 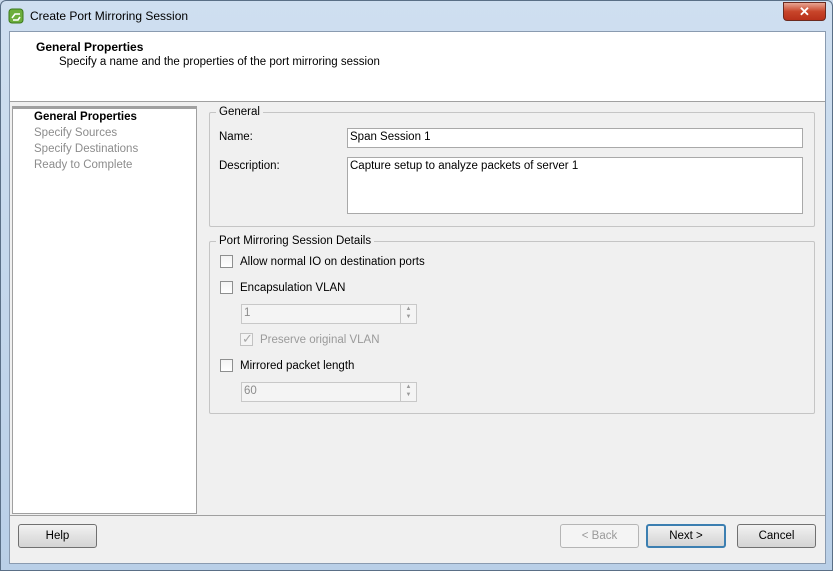 I want to click on checkmark-icon: ✓, so click(x=247, y=338).